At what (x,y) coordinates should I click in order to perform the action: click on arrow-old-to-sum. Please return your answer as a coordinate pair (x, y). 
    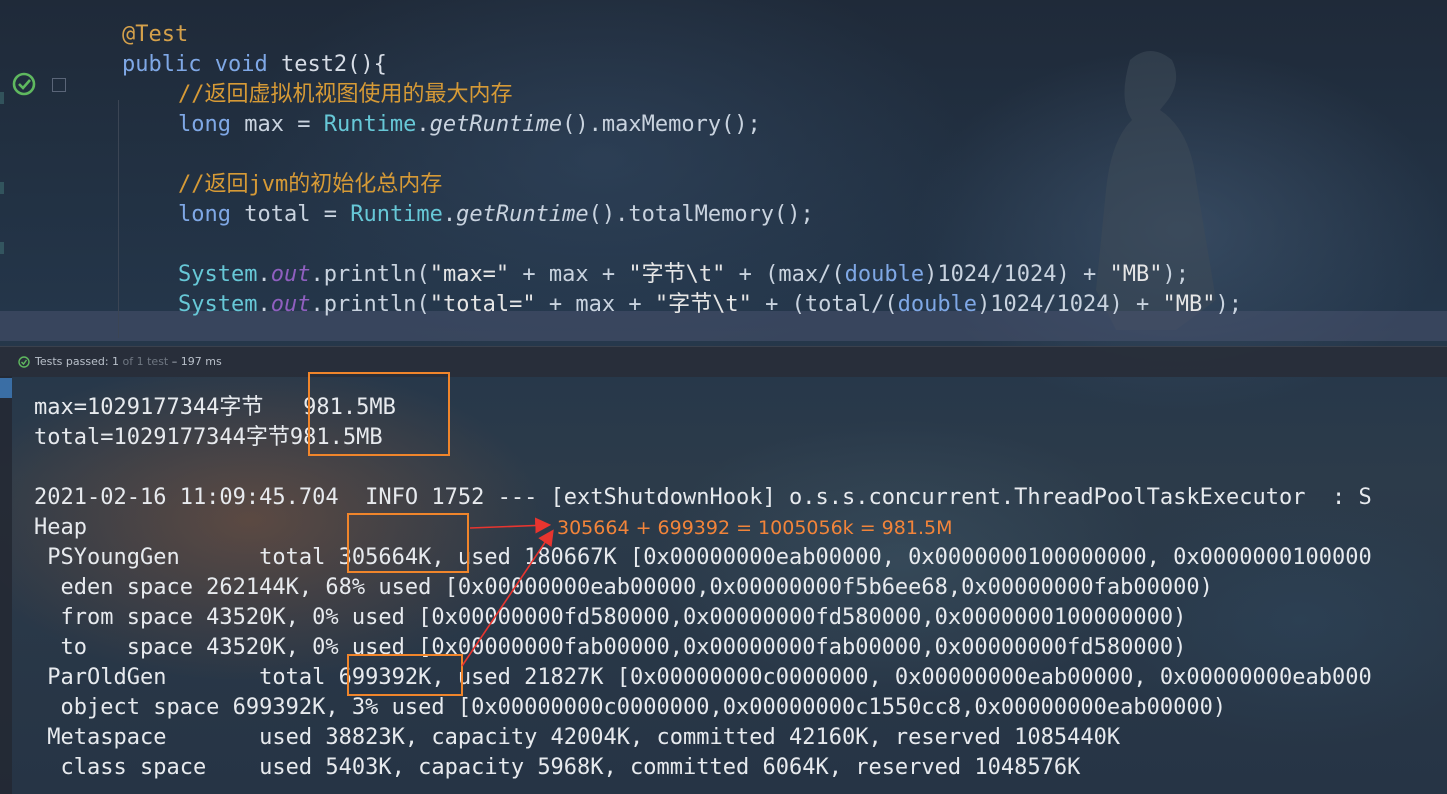
    Looking at the image, I should click on (507, 598).